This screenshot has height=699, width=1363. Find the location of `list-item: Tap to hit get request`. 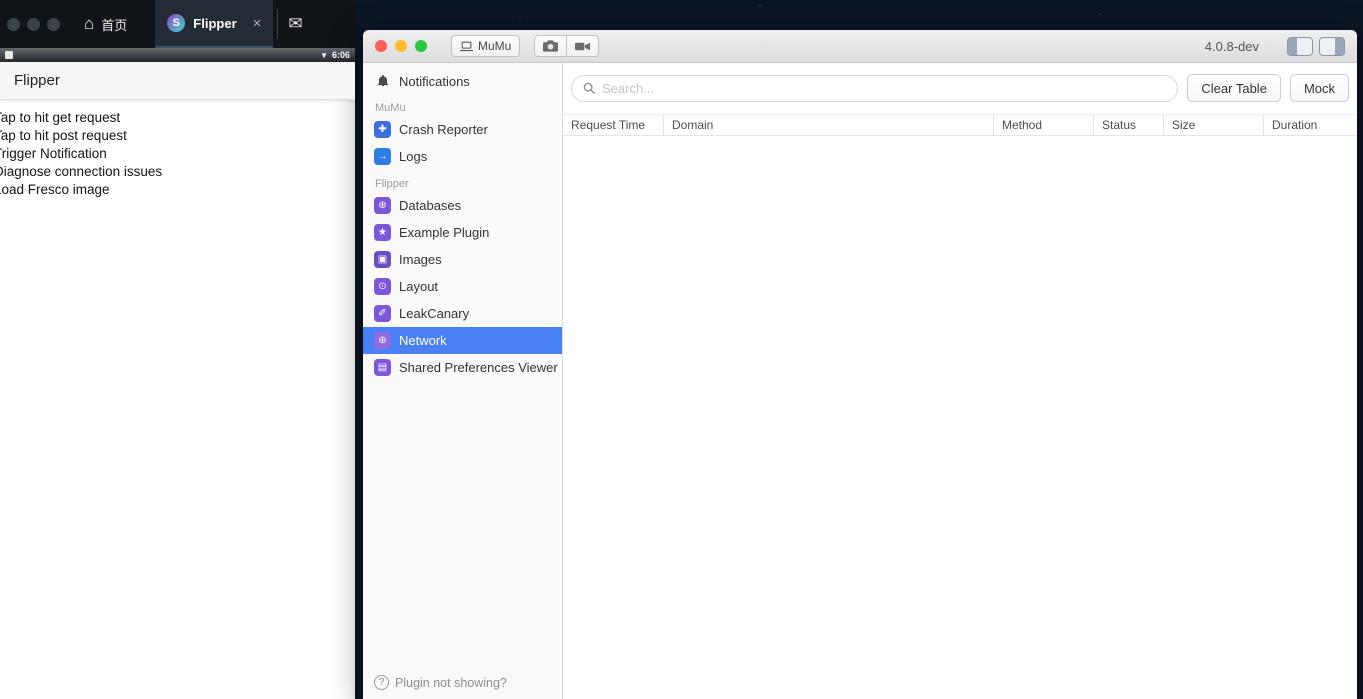

list-item: Tap to hit get request is located at coordinates (177, 118).